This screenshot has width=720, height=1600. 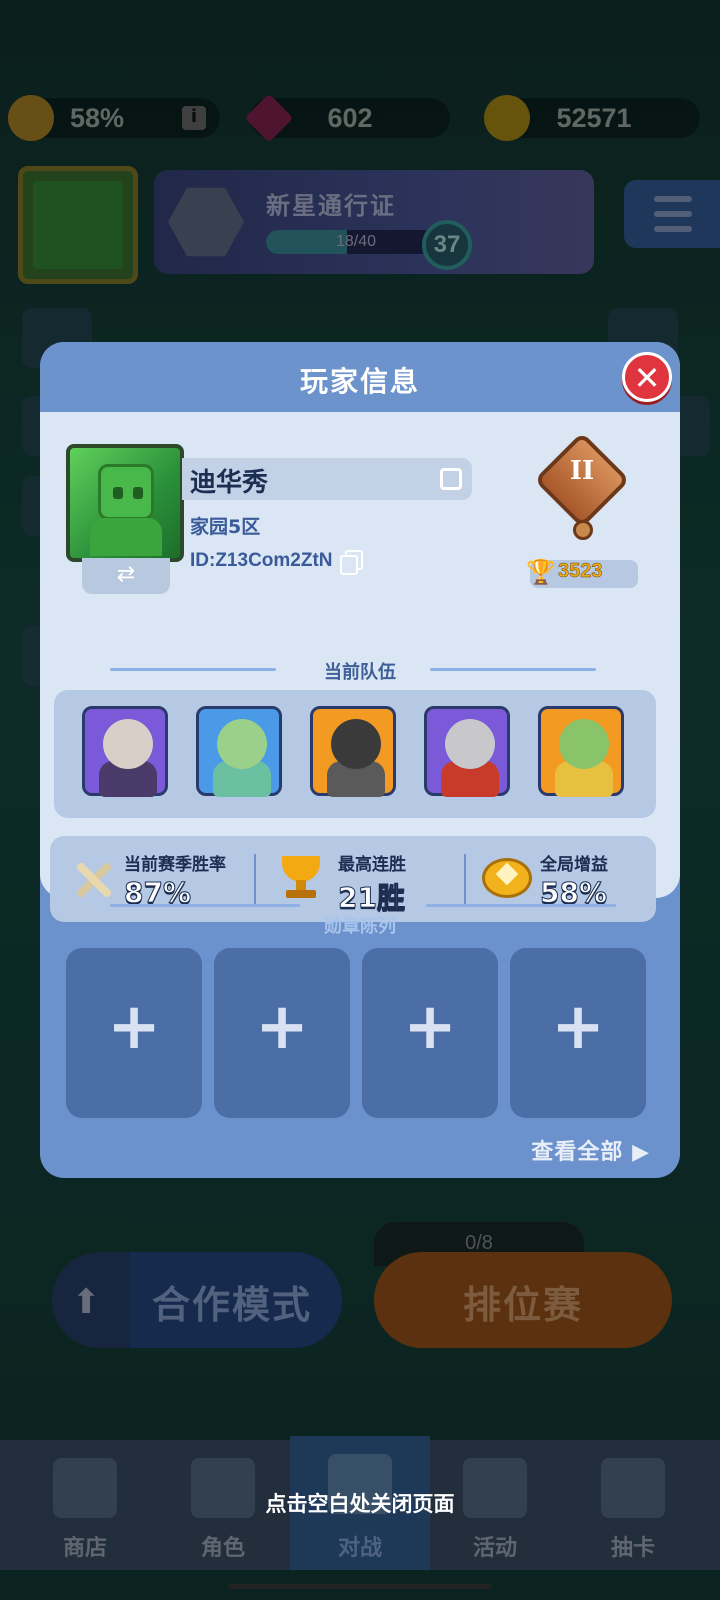 I want to click on edit-icon, so click(x=451, y=479).